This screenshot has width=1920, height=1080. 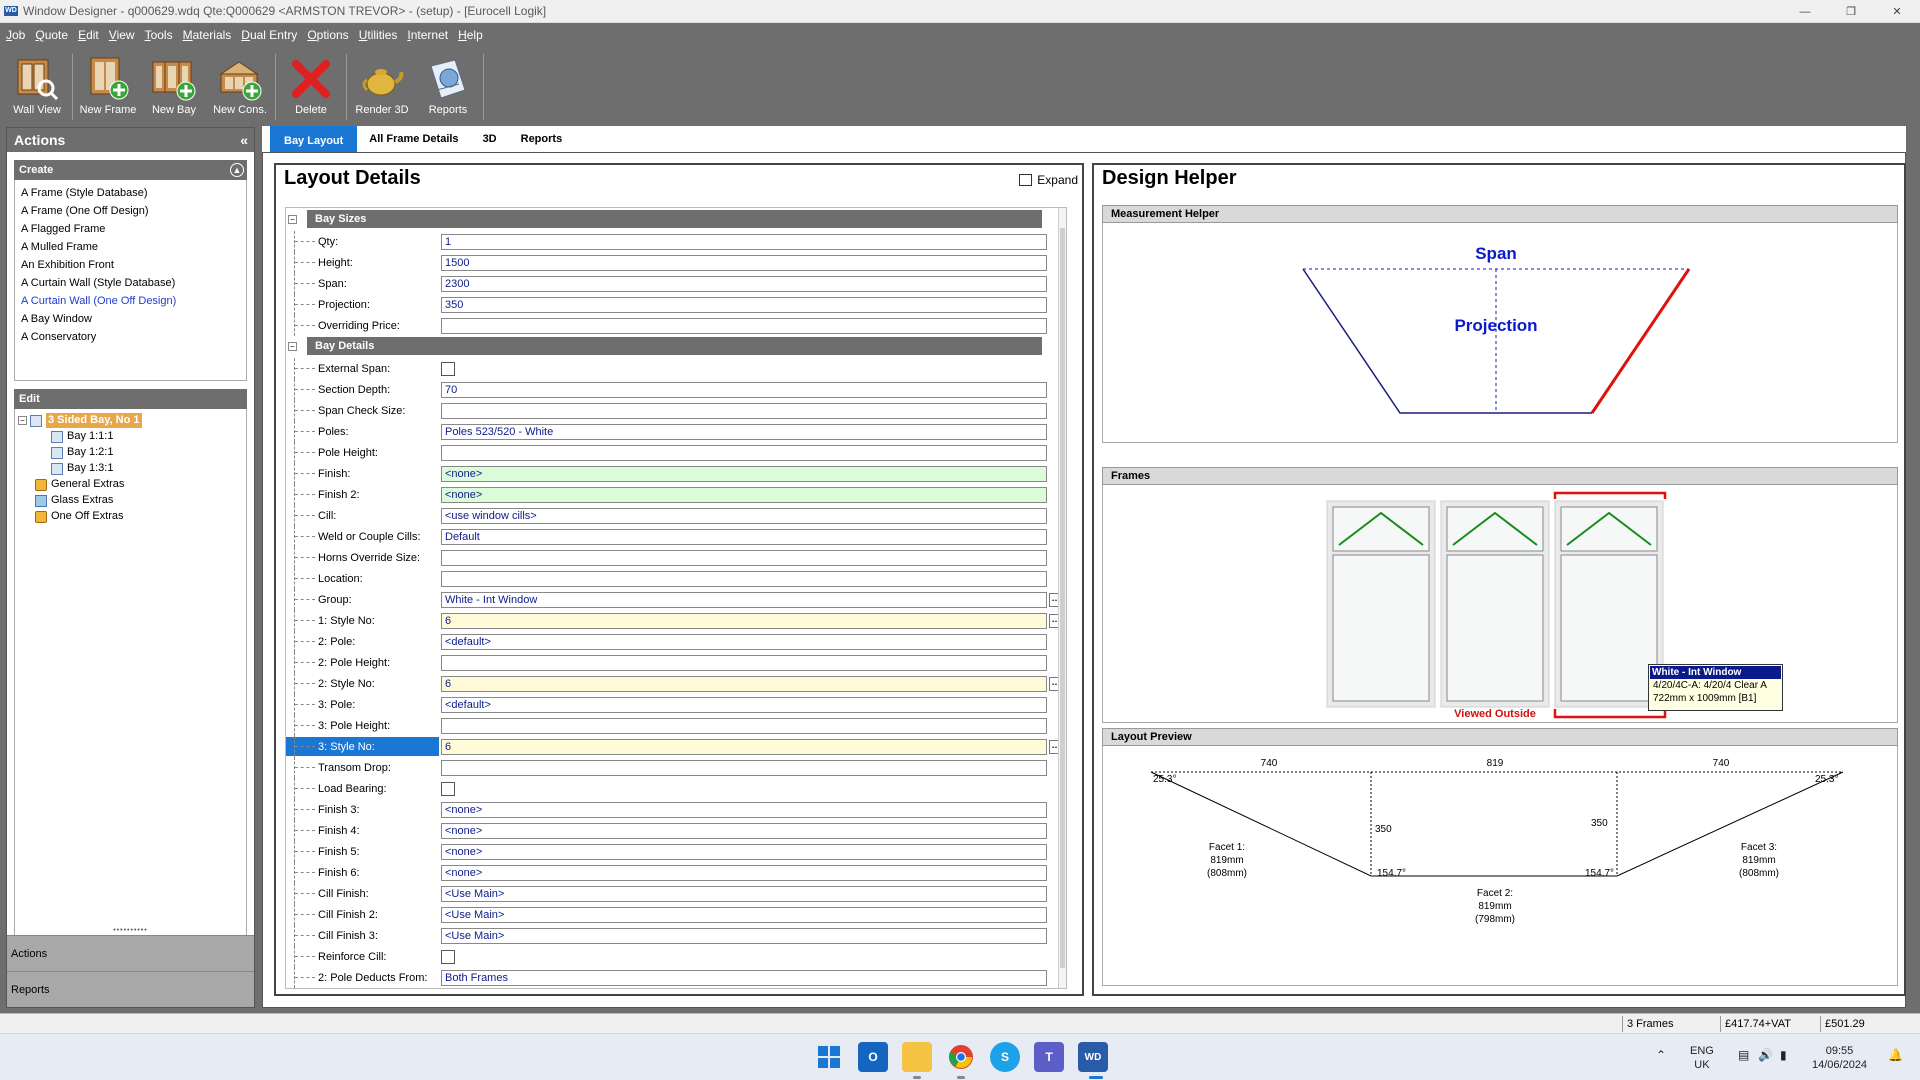 What do you see at coordinates (961, 1057) in the screenshot?
I see `chrome-icon` at bounding box center [961, 1057].